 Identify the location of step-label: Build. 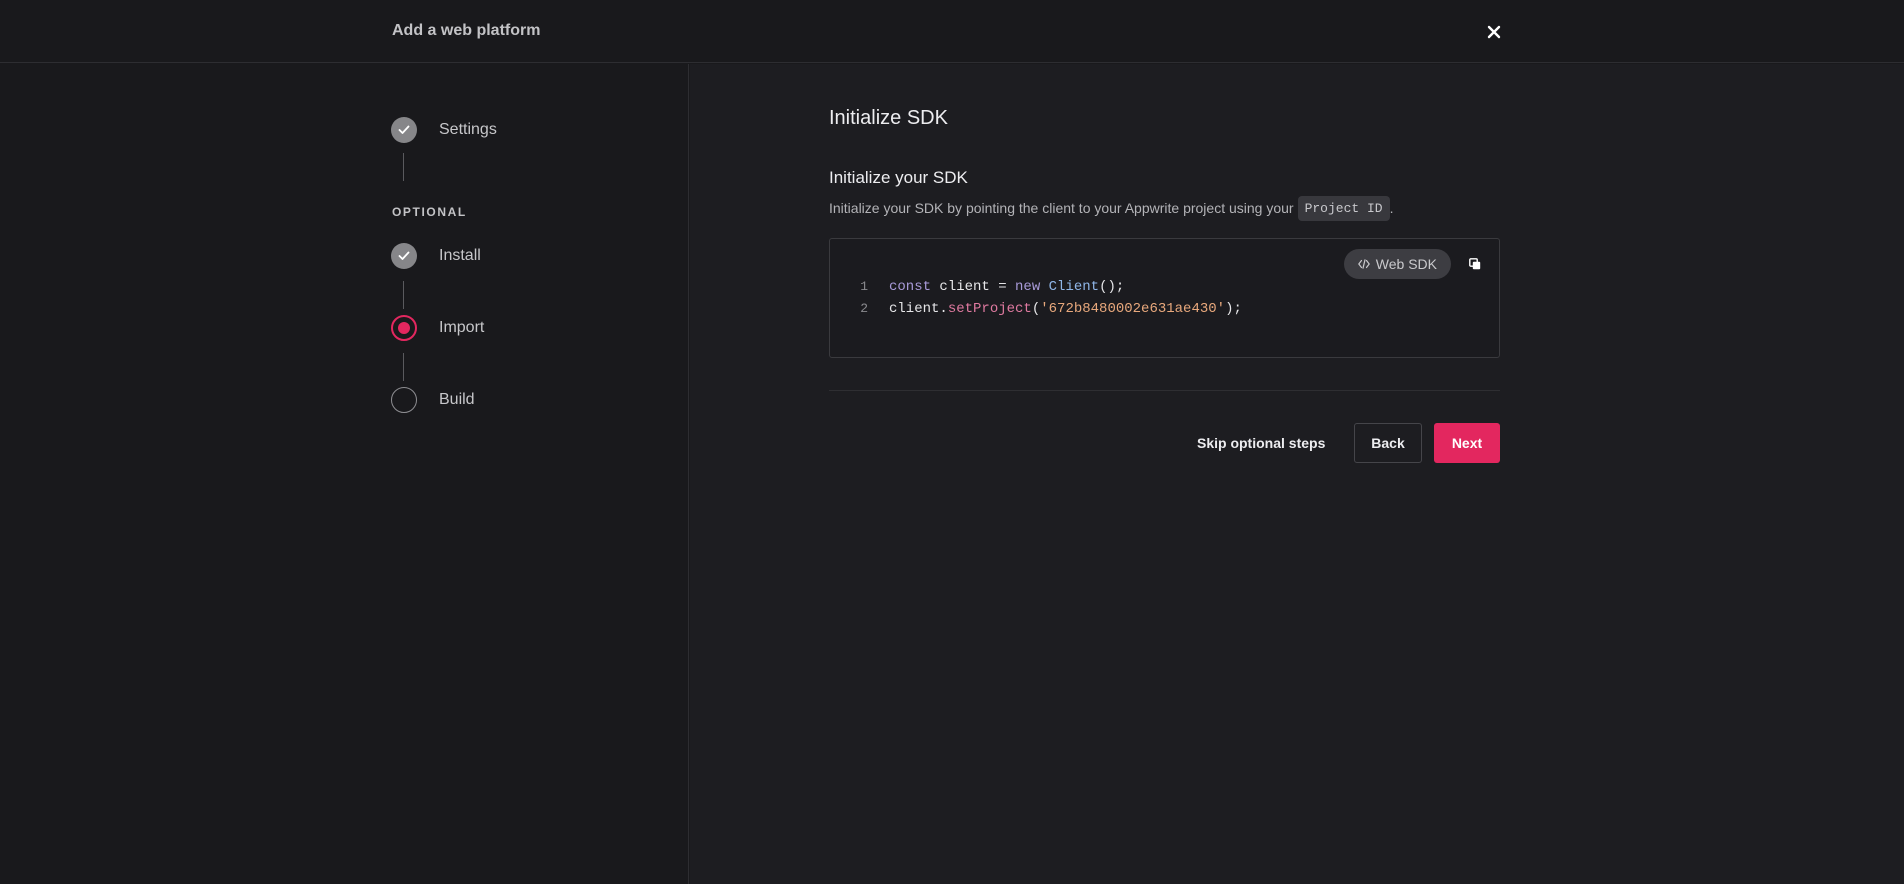
(457, 399).